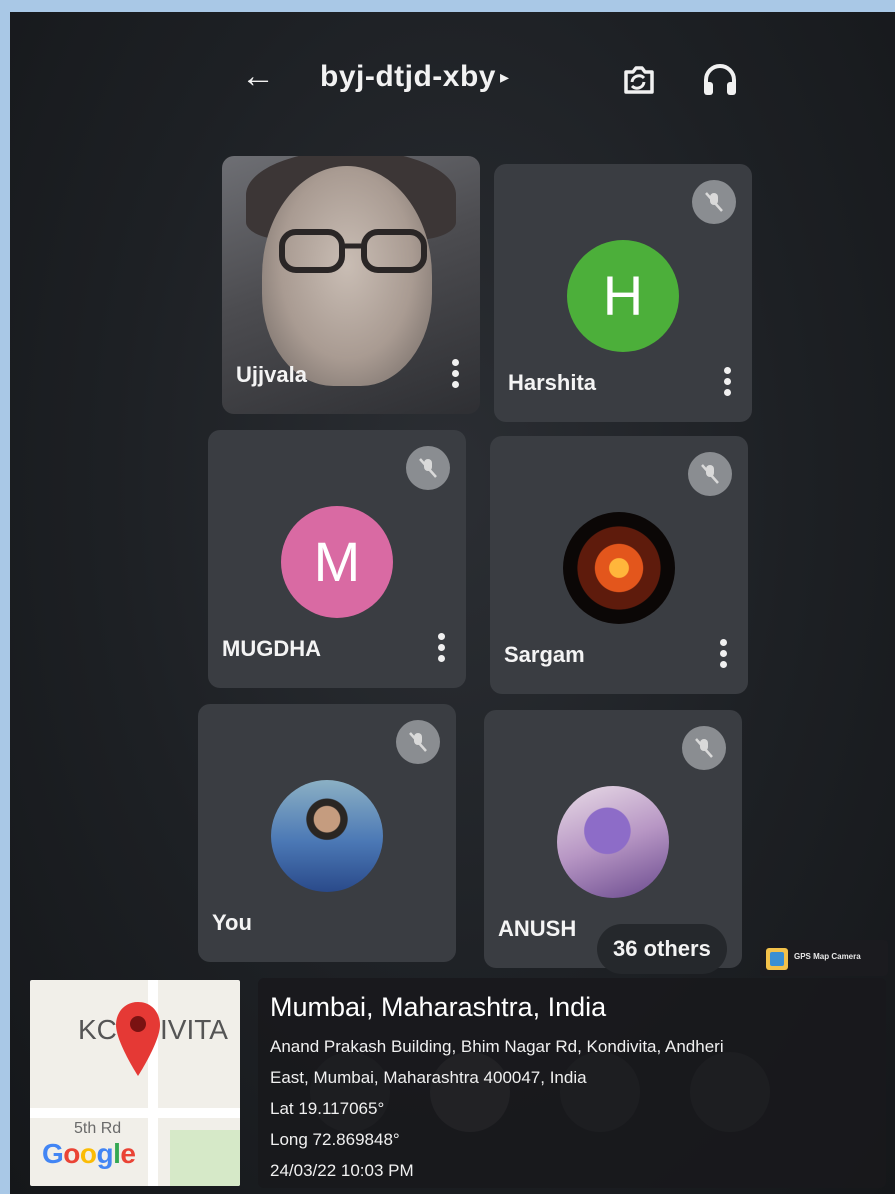 Image resolution: width=895 pixels, height=1194 pixels. Describe the element at coordinates (438, 1007) in the screenshot. I see `location-city: Mumbai, Maharashtra, India` at that location.